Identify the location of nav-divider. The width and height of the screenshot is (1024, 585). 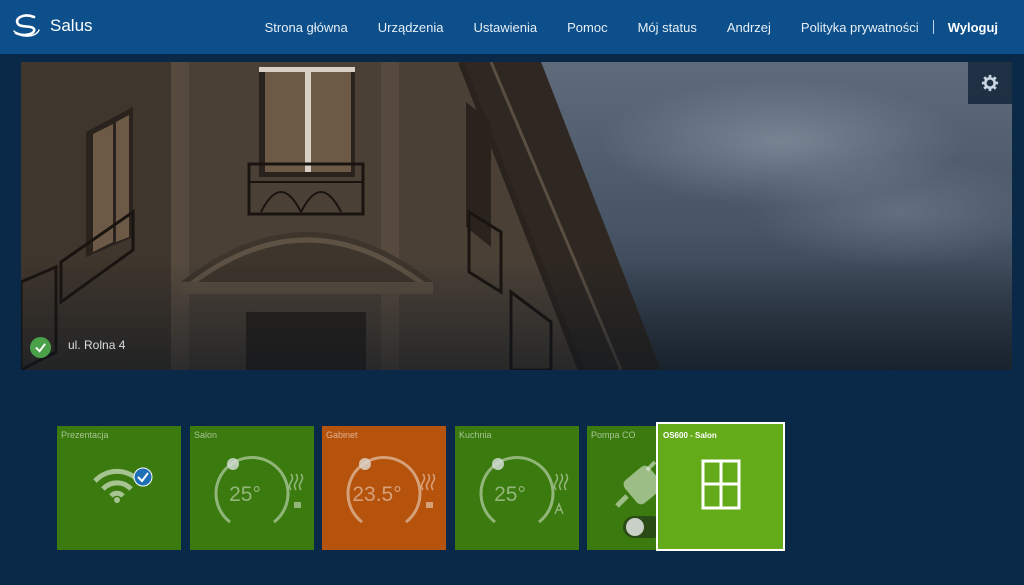
(933, 27).